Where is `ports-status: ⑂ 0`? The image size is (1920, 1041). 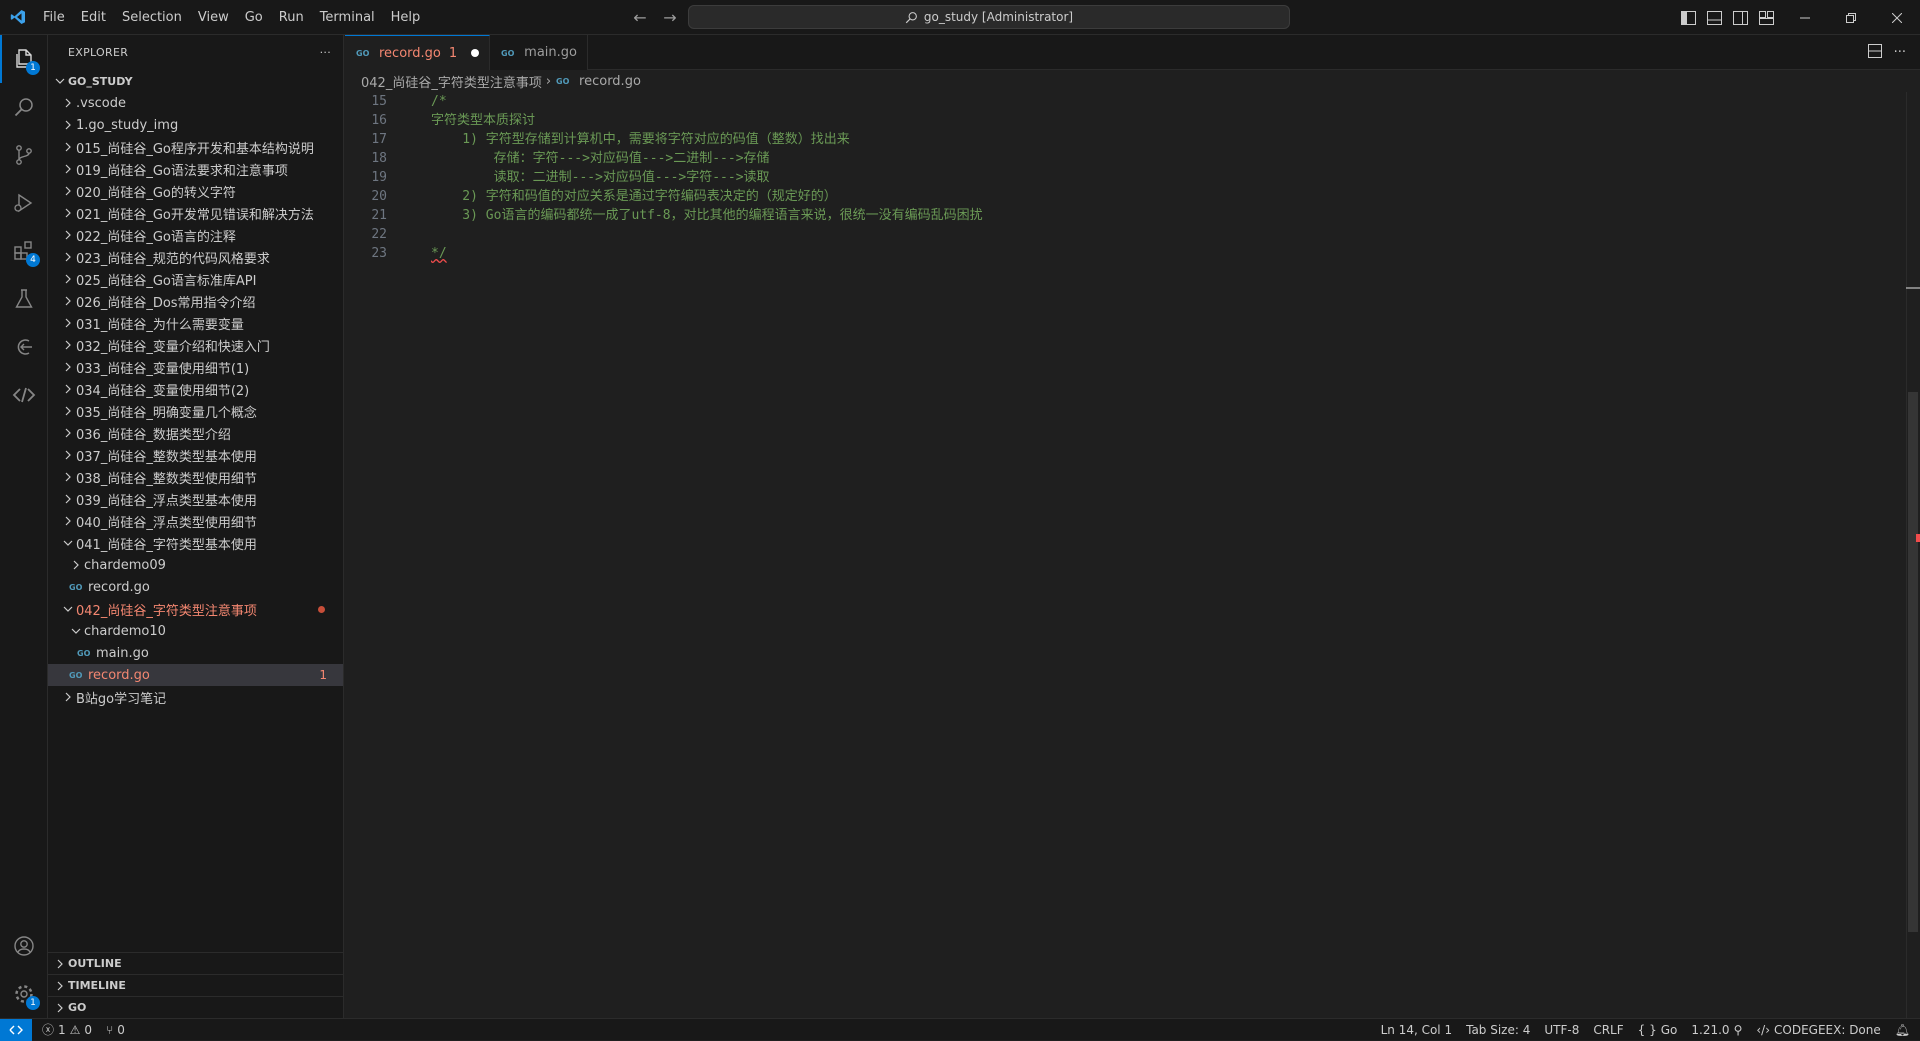 ports-status: ⑂ 0 is located at coordinates (115, 1030).